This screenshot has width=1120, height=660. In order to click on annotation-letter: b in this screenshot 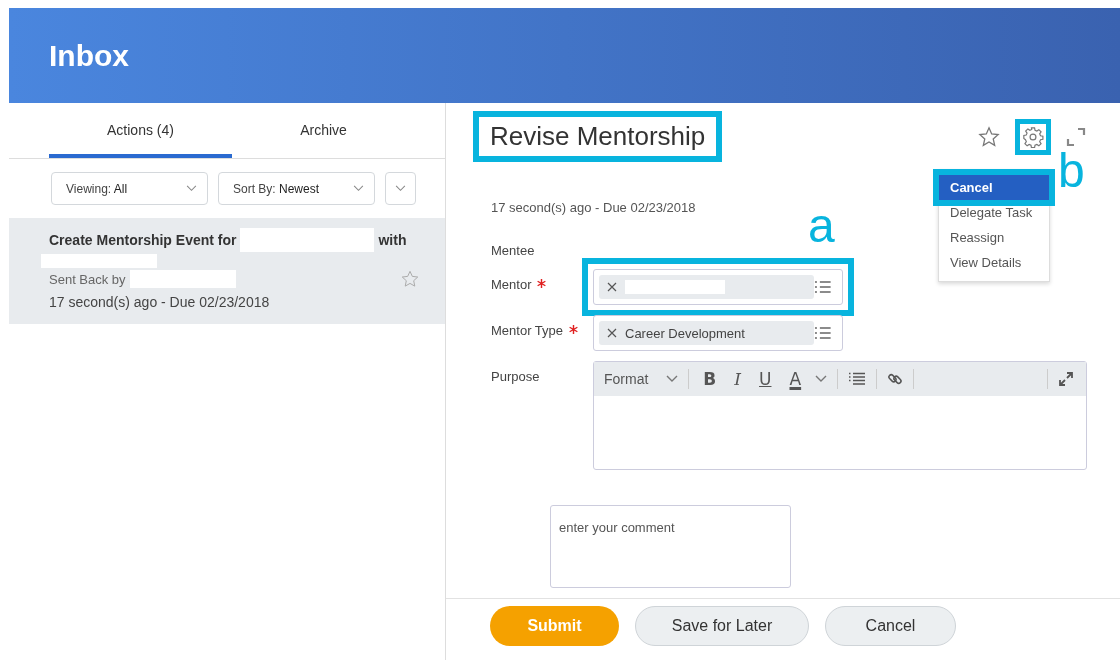, I will do `click(1071, 171)`.